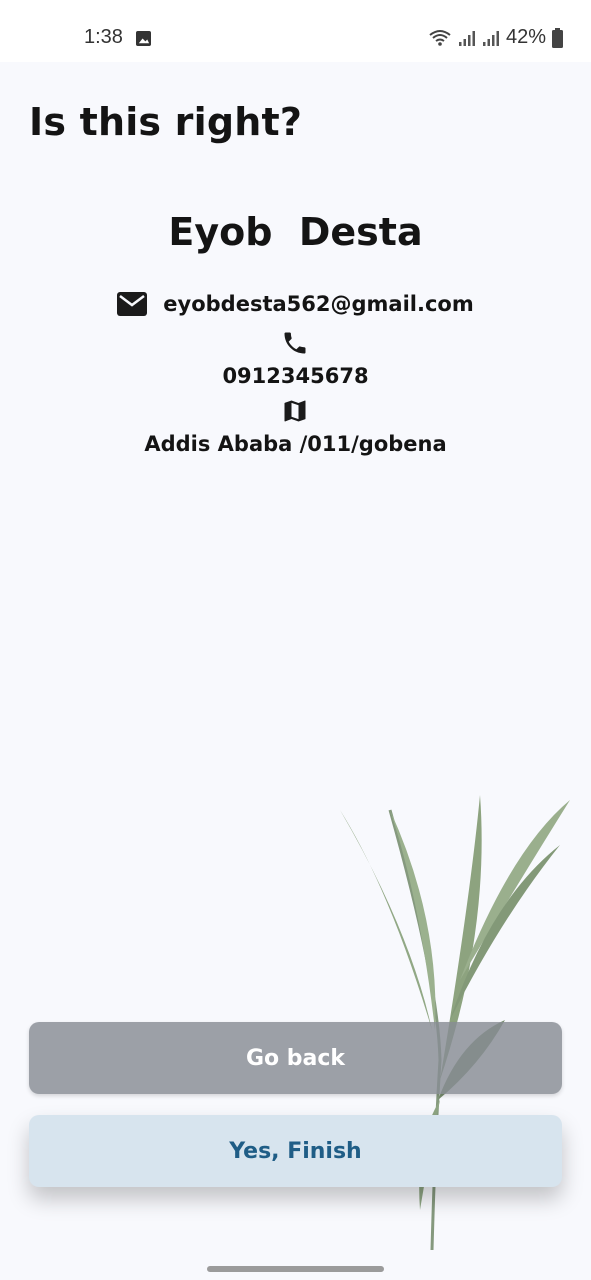 The width and height of the screenshot is (591, 1280). I want to click on signal-icon-sim2, so click(490, 38).